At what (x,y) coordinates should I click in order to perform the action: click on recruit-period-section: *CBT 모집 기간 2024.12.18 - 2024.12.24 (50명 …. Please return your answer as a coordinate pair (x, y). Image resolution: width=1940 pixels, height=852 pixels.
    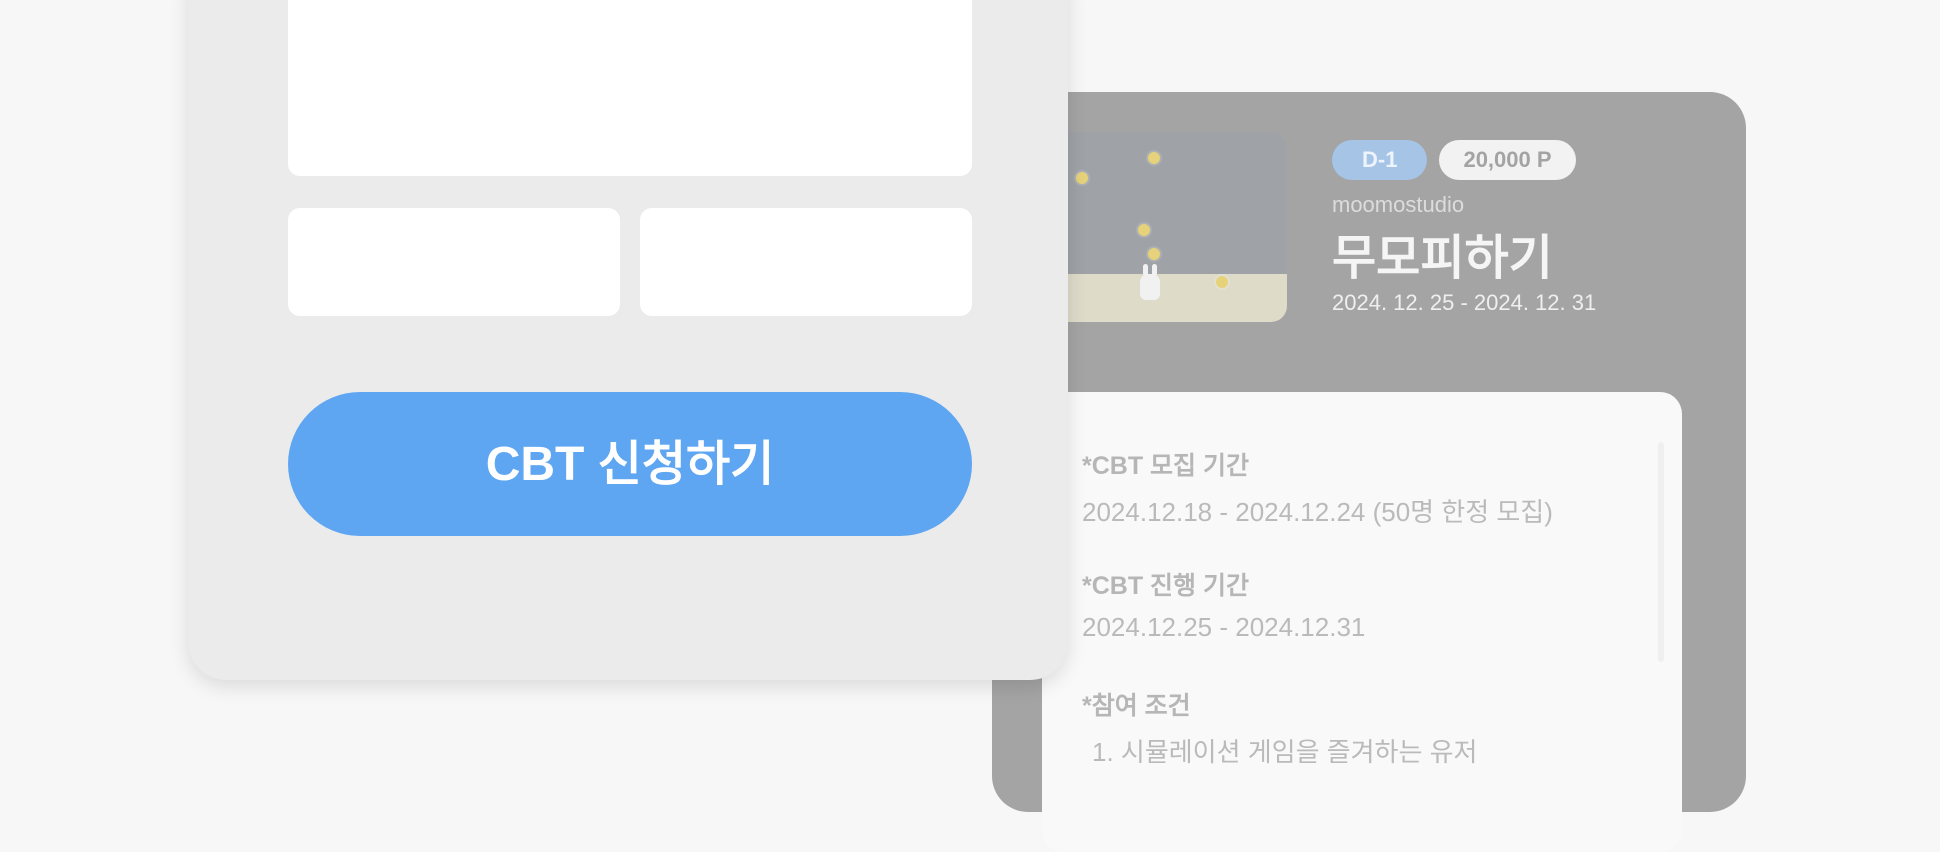
    Looking at the image, I should click on (1317, 487).